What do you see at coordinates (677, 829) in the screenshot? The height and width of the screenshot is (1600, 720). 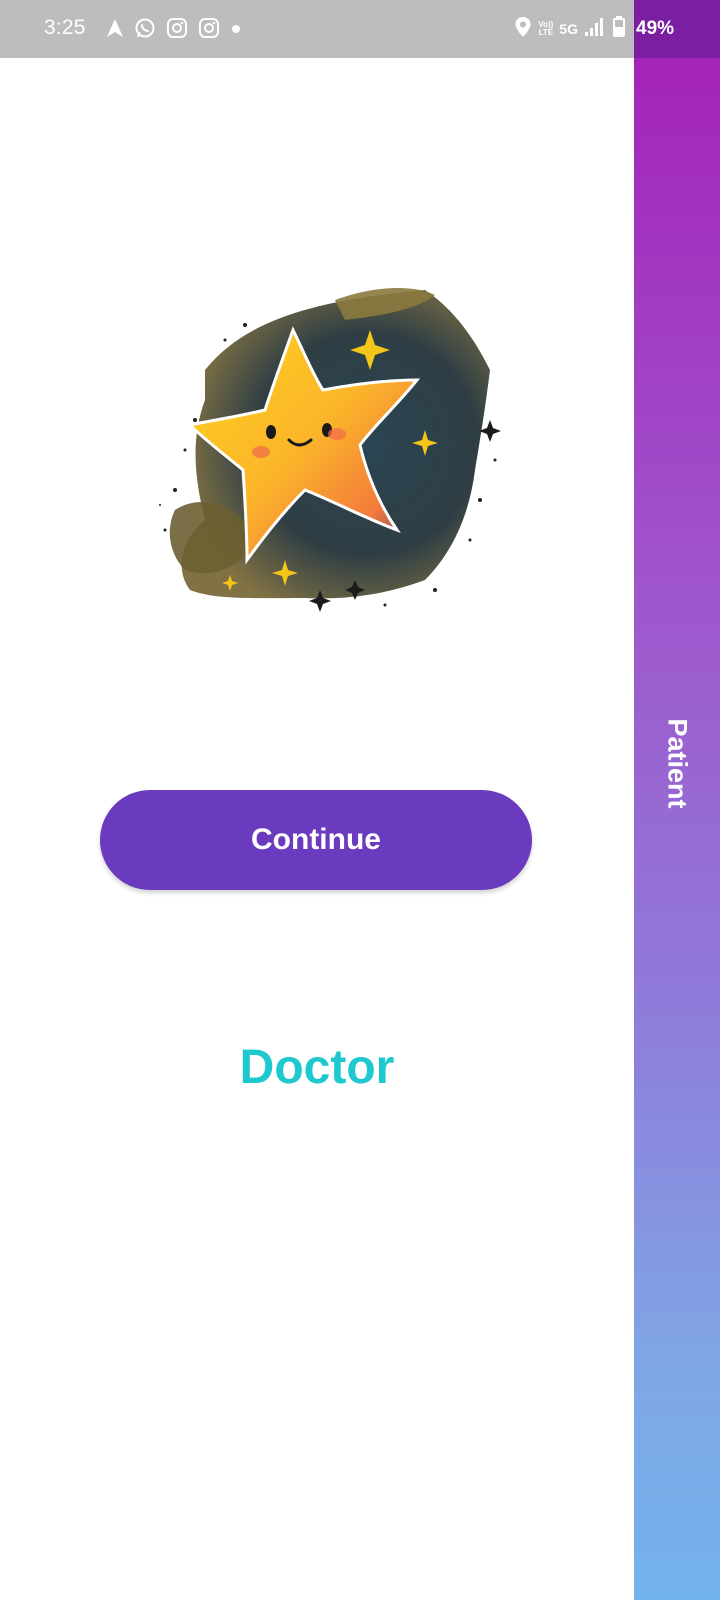 I see `patient-side-panel: Patient` at bounding box center [677, 829].